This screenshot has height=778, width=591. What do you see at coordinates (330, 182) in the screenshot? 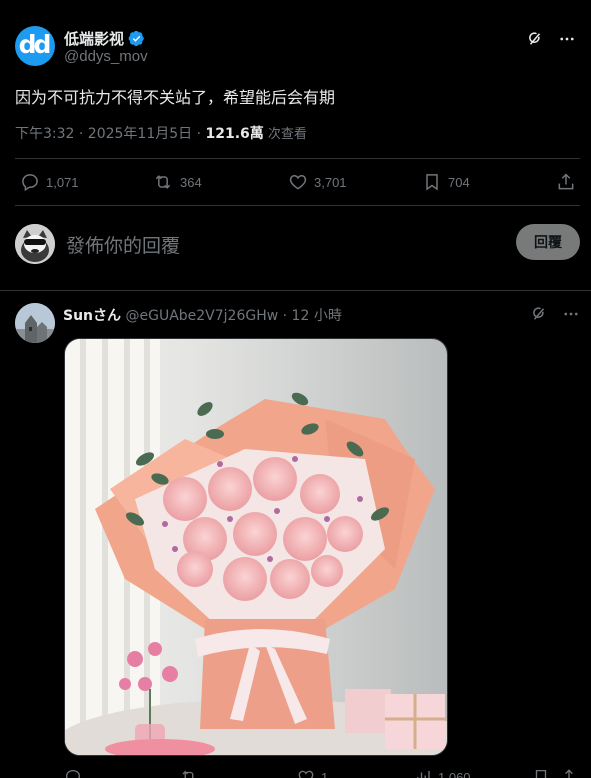
I see `like-count: 3,701` at bounding box center [330, 182].